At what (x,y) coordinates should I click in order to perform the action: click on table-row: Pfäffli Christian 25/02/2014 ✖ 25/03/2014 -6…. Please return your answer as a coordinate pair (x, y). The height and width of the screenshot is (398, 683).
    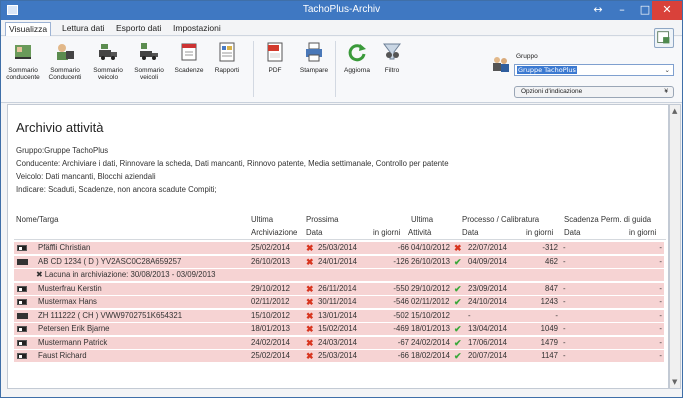
    Looking at the image, I should click on (339, 248).